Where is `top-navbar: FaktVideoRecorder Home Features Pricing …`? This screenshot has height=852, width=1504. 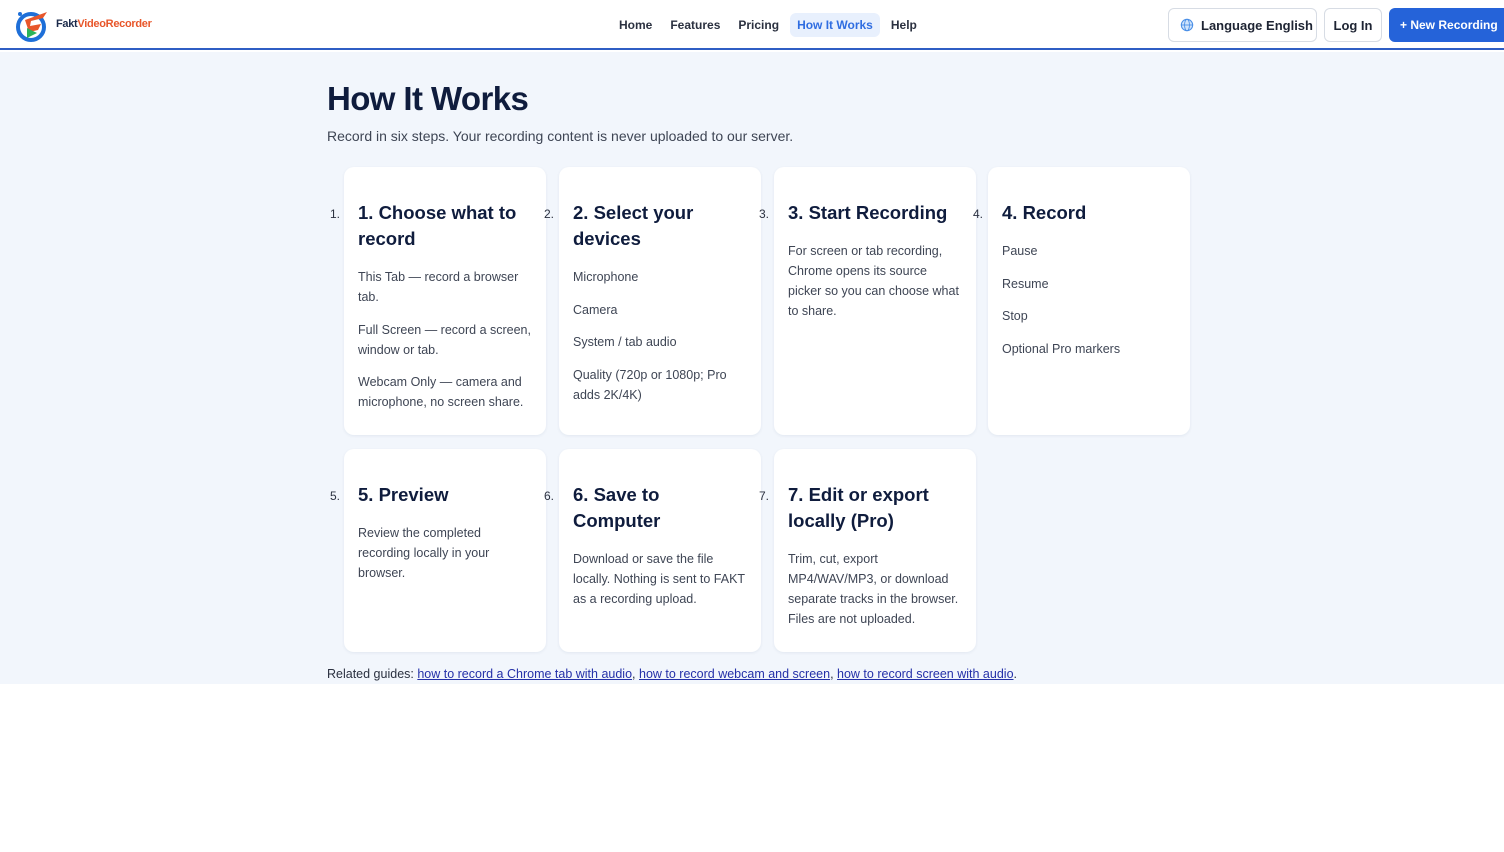 top-navbar: FaktVideoRecorder Home Features Pricing … is located at coordinates (752, 25).